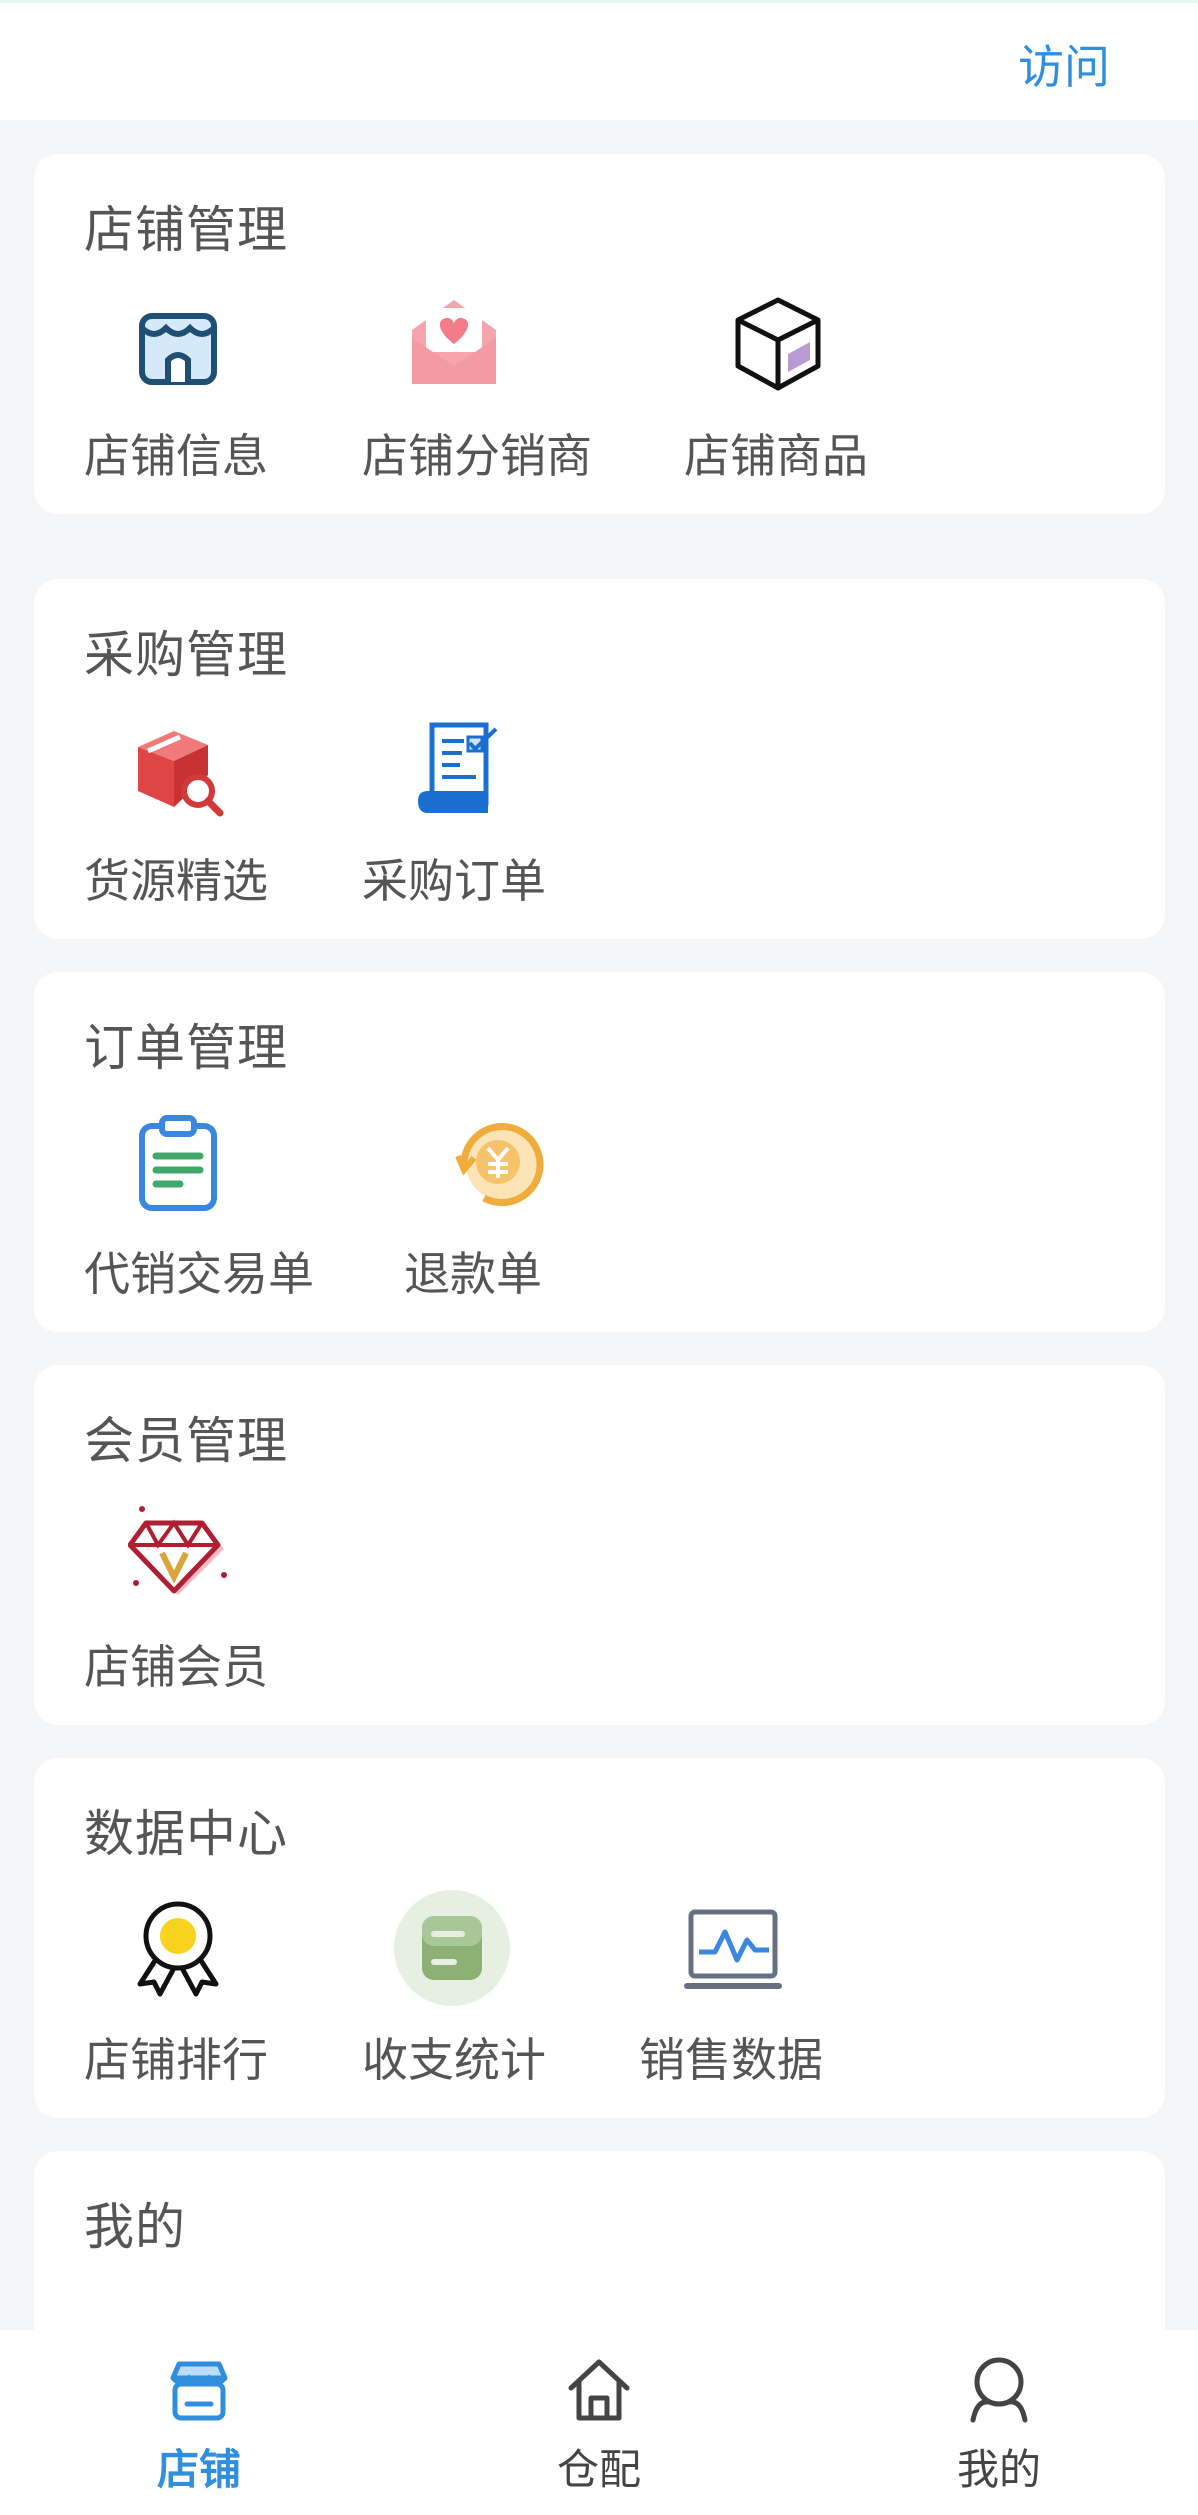 The image size is (1198, 2515). Describe the element at coordinates (778, 344) in the screenshot. I see `box-icon` at that location.